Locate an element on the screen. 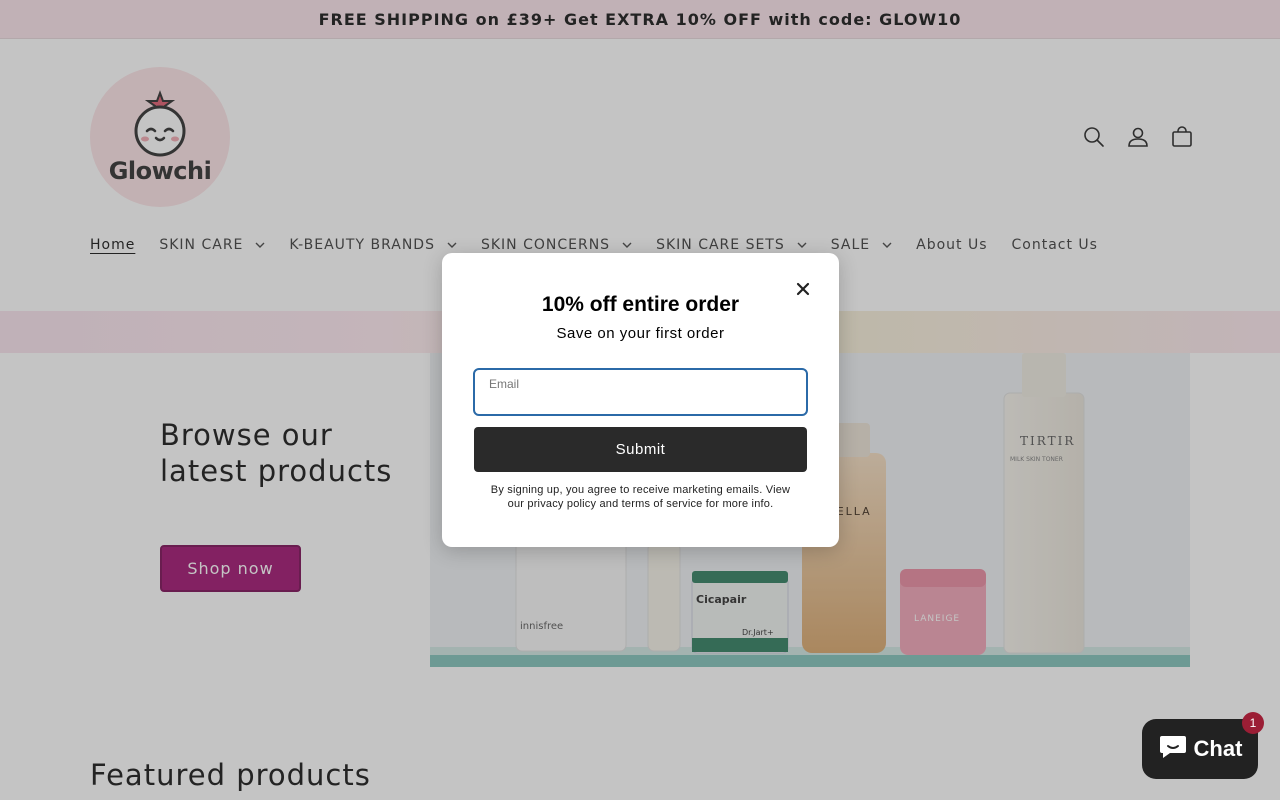 This screenshot has height=800, width=1280. chat-icon is located at coordinates (1173, 749).